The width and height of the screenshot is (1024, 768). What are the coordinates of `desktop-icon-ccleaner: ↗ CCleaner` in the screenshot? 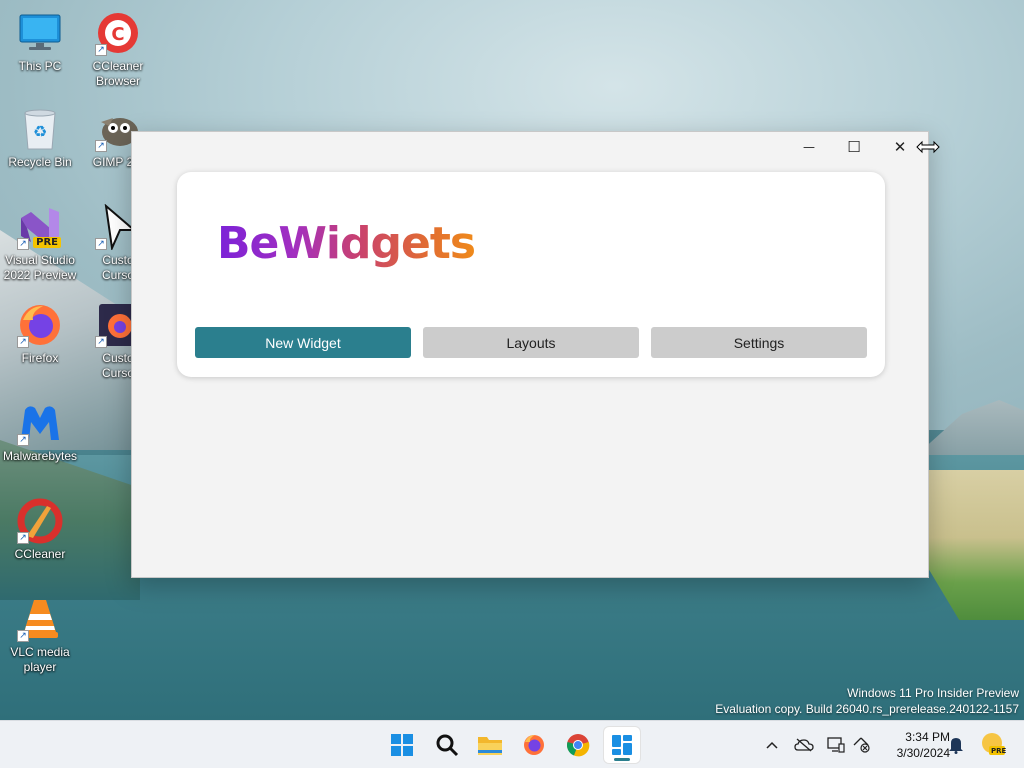 It's located at (40, 530).